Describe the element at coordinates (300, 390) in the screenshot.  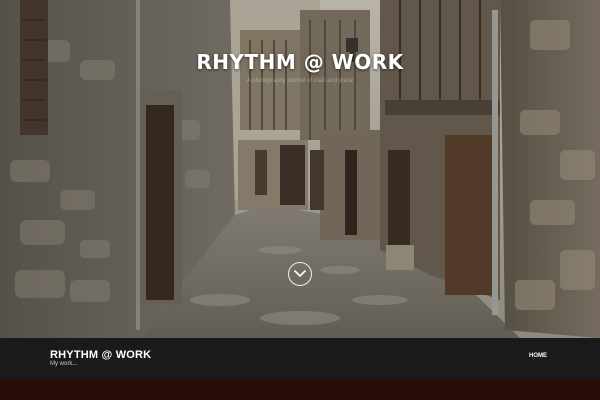
I see `content-area-strip` at that location.